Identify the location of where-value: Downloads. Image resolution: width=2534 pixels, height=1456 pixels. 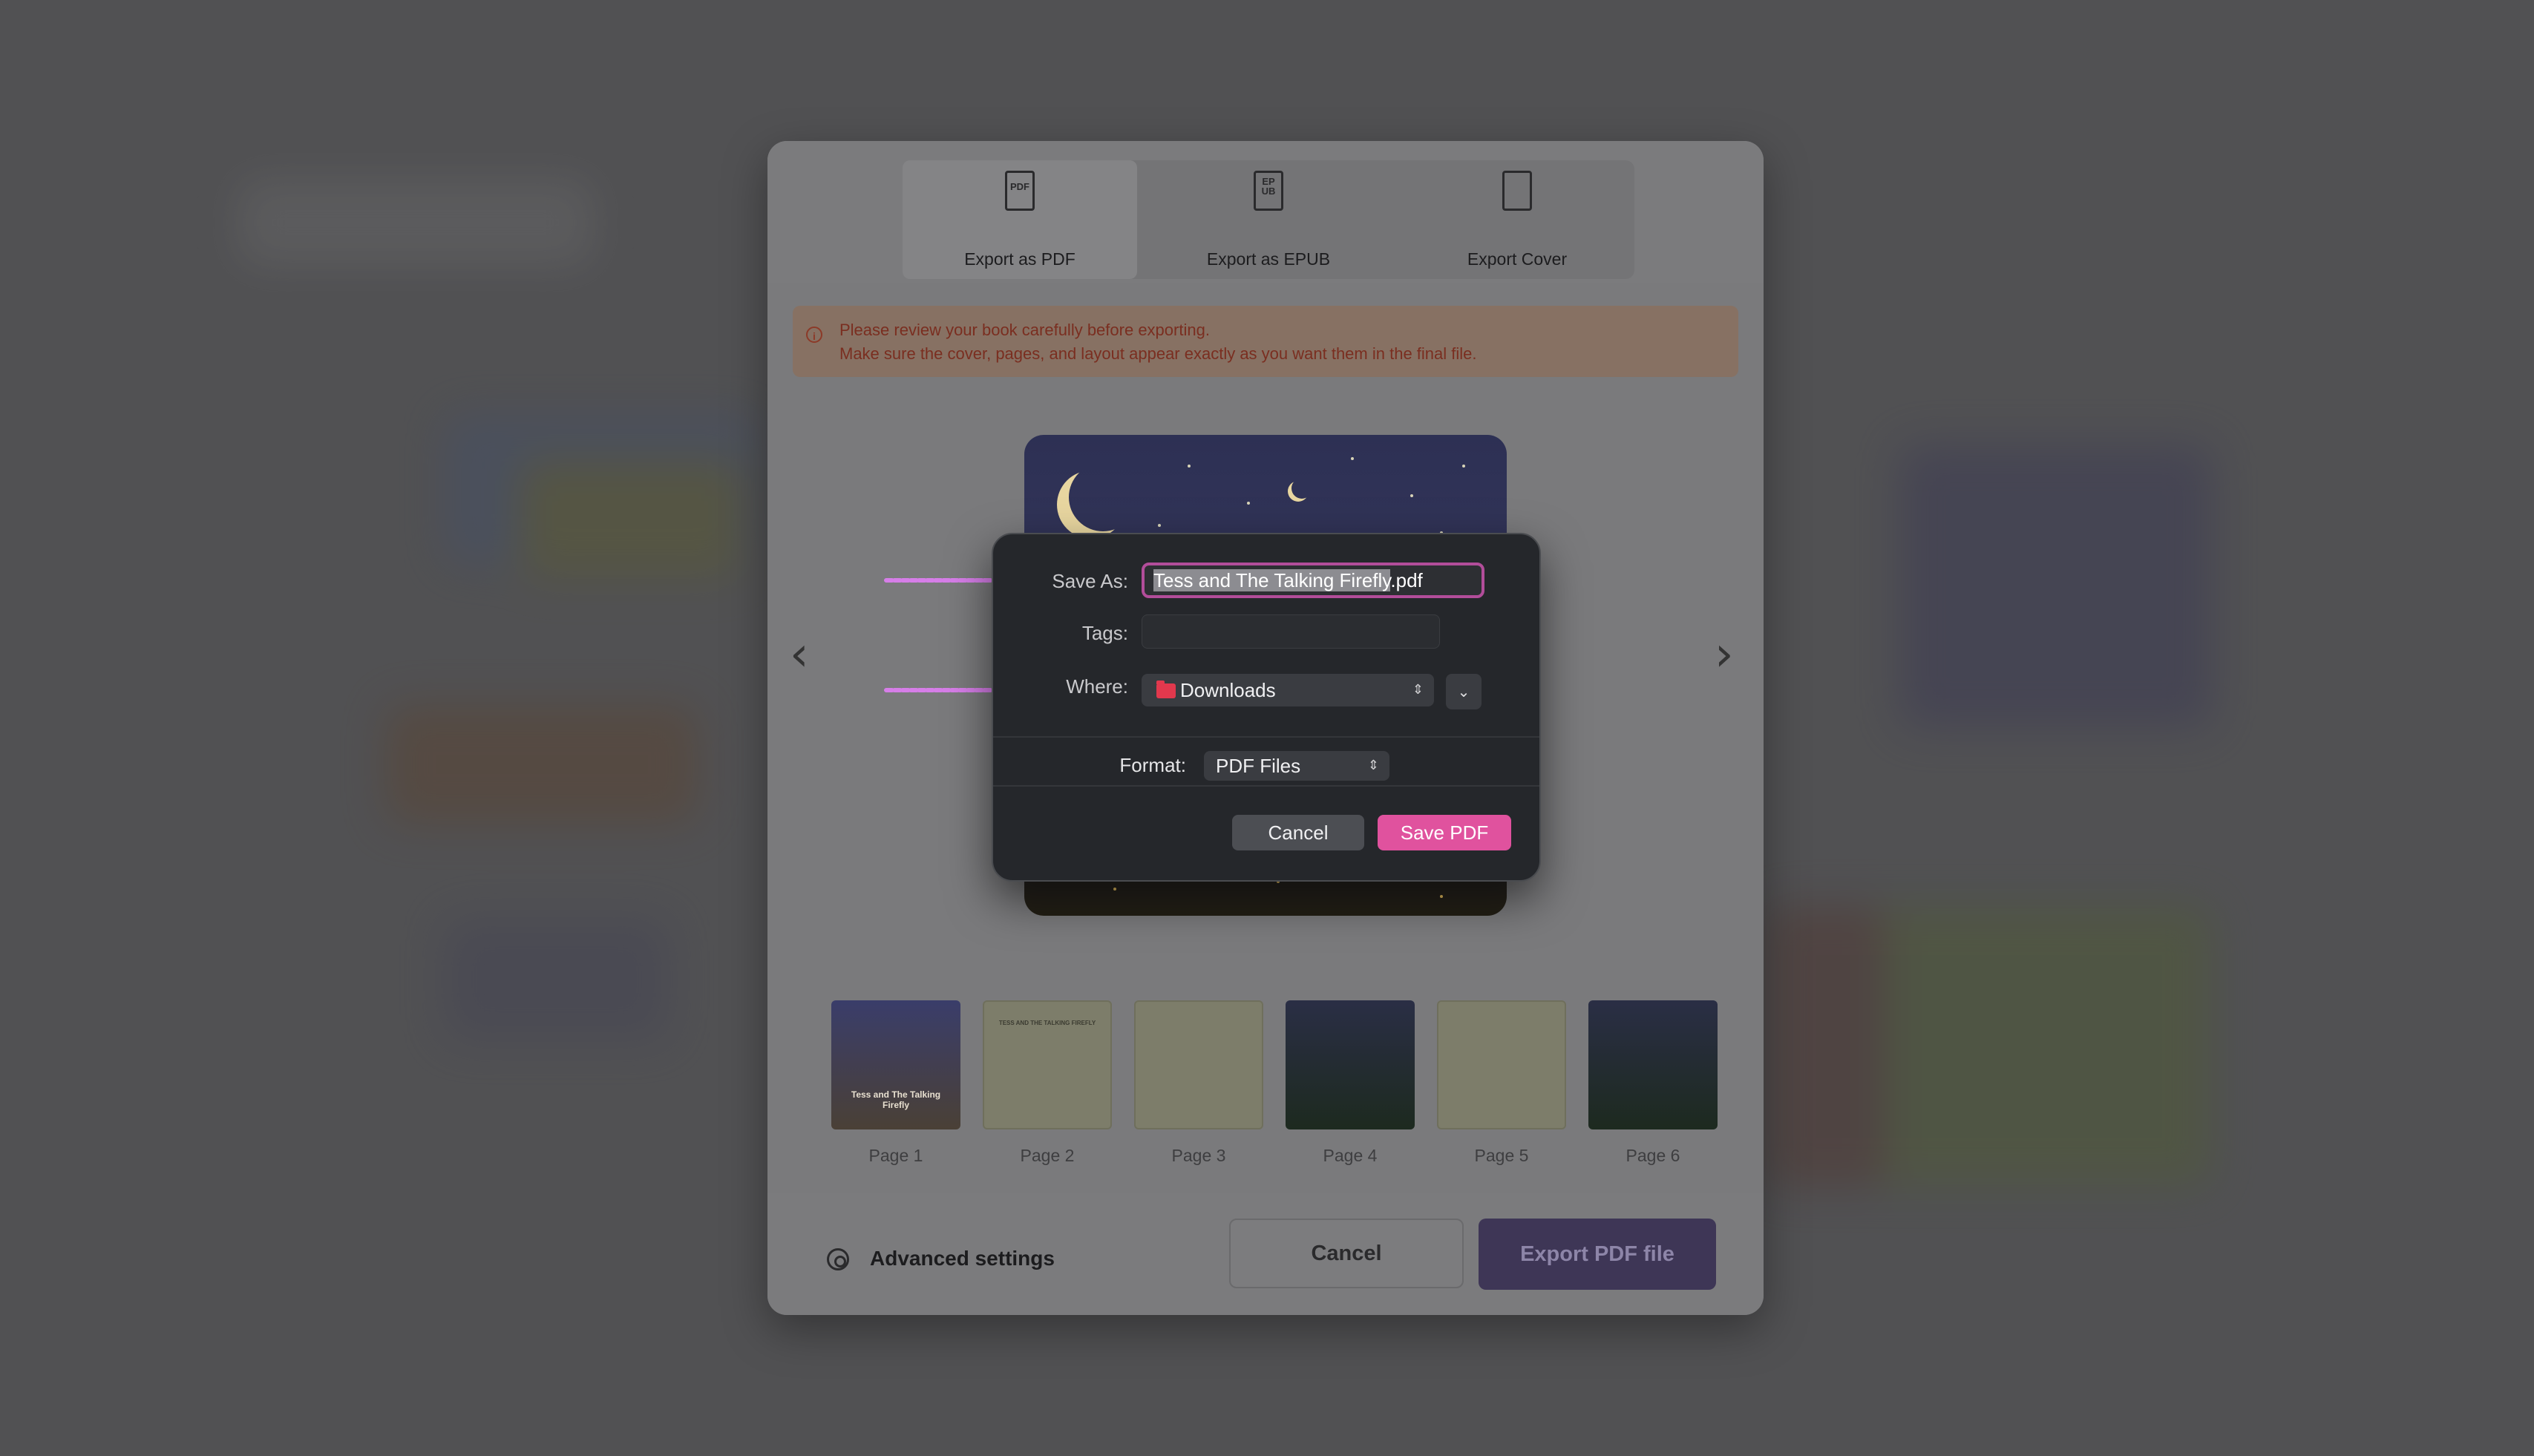
(1228, 690).